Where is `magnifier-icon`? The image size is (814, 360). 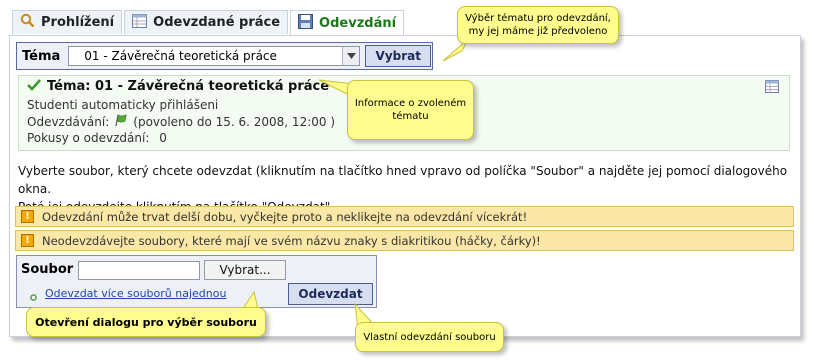 magnifier-icon is located at coordinates (27, 22).